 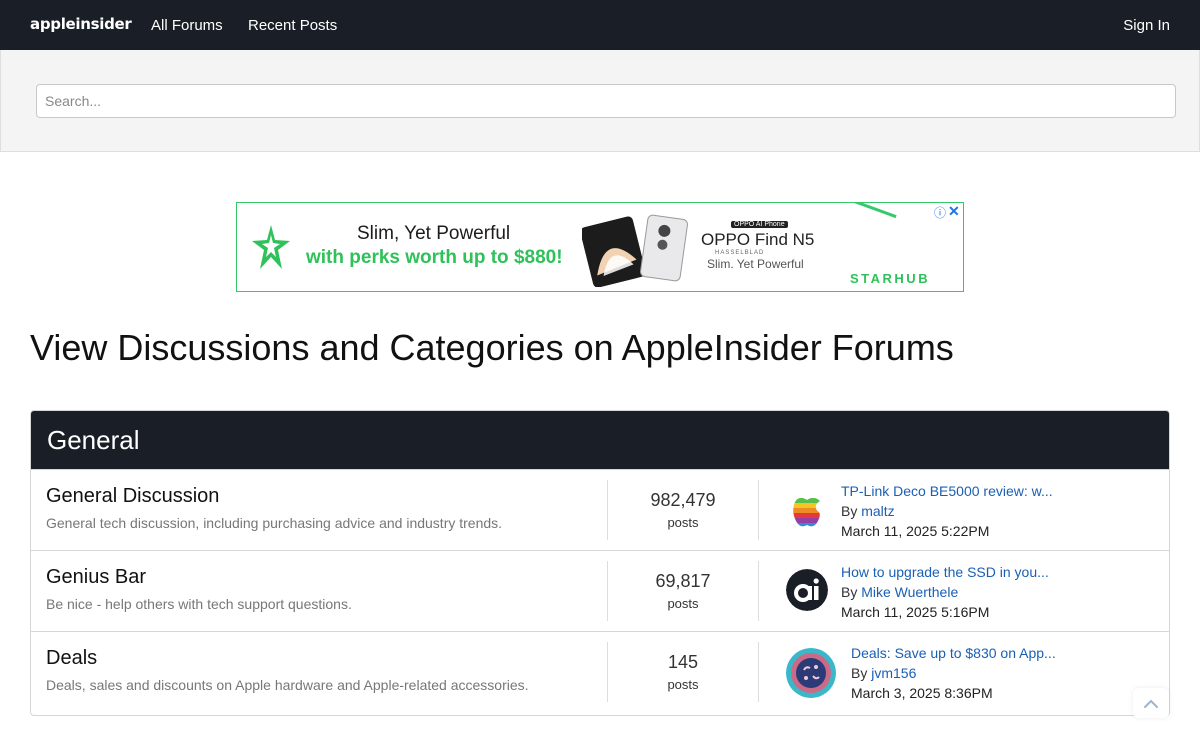 What do you see at coordinates (755, 264) in the screenshot?
I see `ad-tagline: Slim. Yet Powerful` at bounding box center [755, 264].